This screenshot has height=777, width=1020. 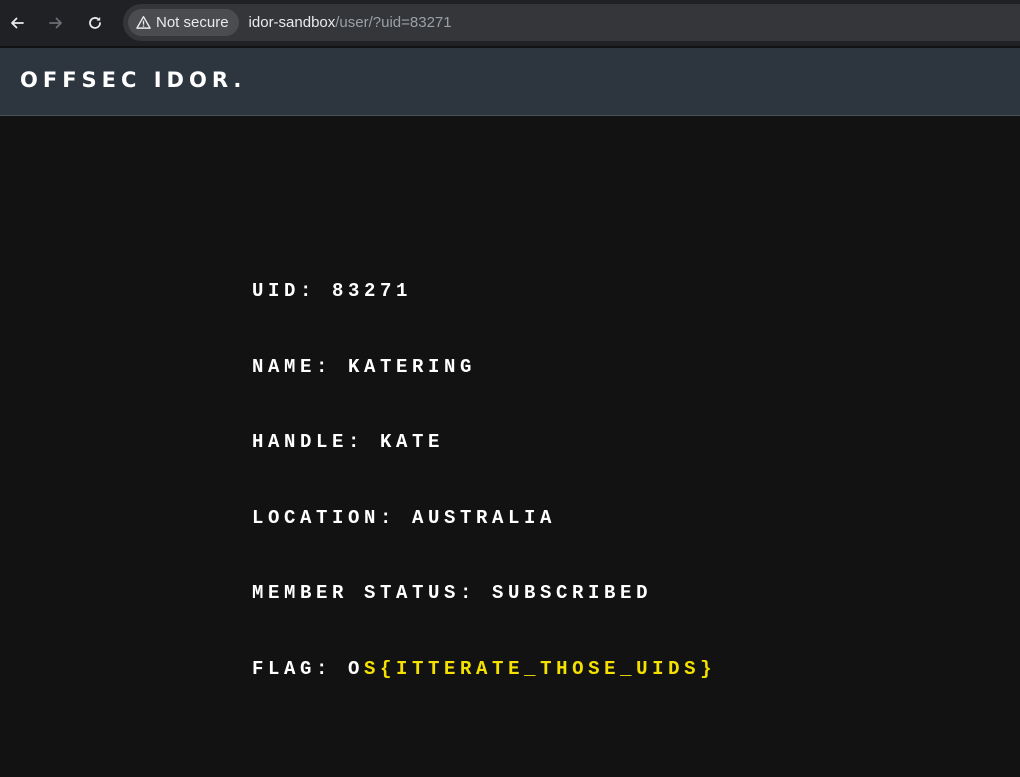 I want to click on reload-button, so click(x=95, y=23).